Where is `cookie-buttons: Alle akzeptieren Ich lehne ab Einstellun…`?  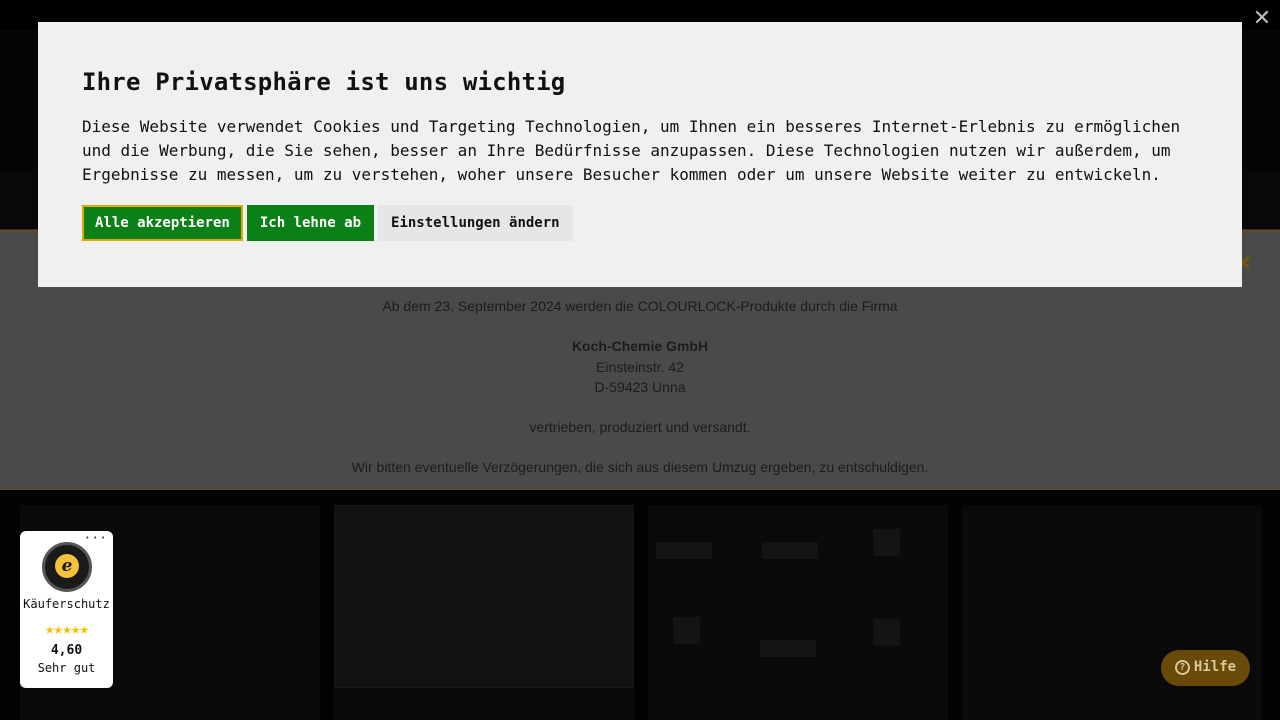 cookie-buttons: Alle akzeptieren Ich lehne ab Einstellun… is located at coordinates (327, 223).